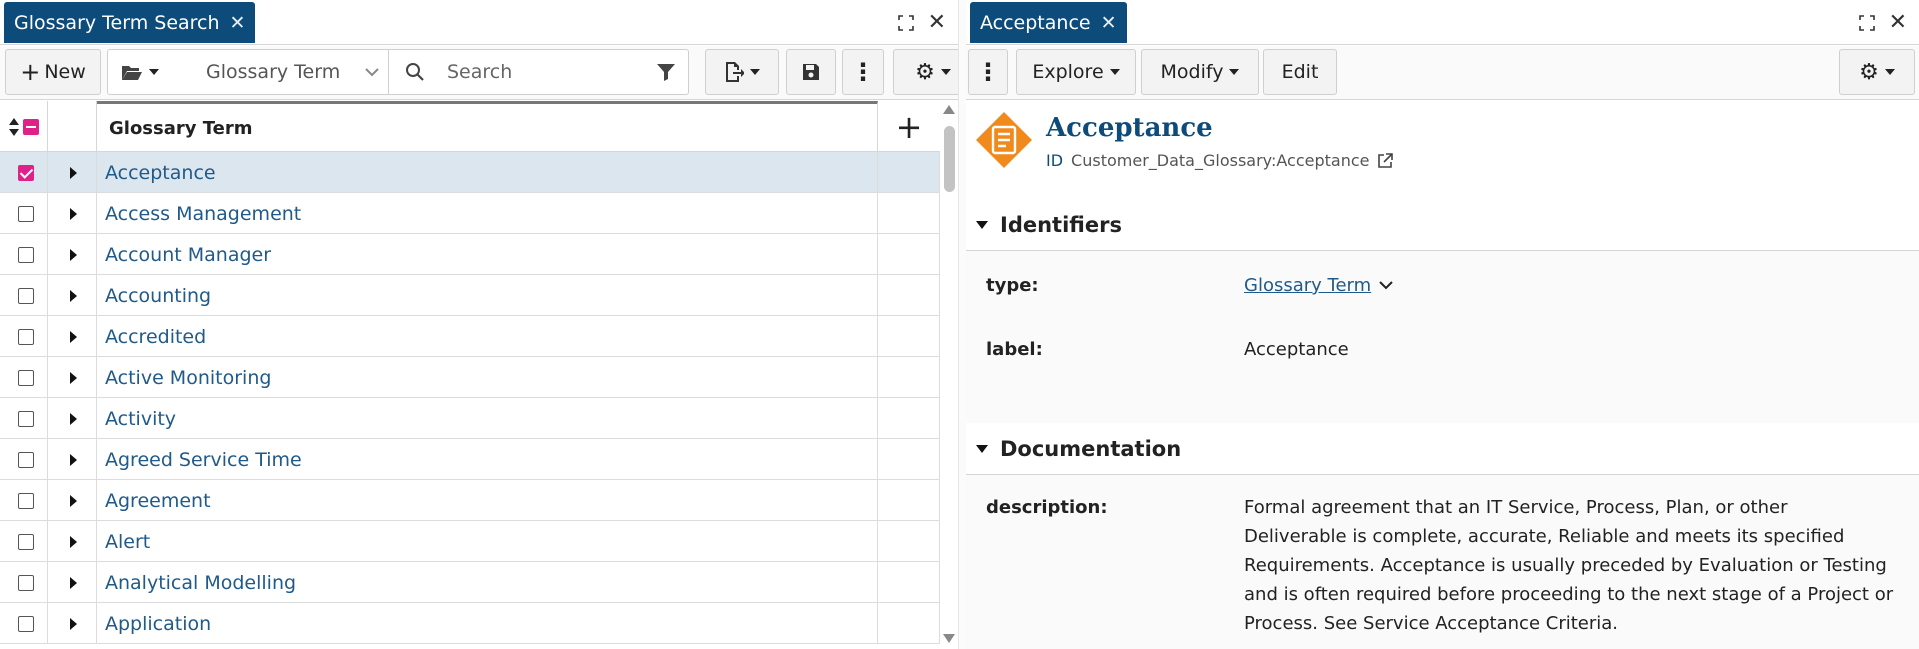 The height and width of the screenshot is (649, 1919). I want to click on table-row: Accredited, so click(470, 336).